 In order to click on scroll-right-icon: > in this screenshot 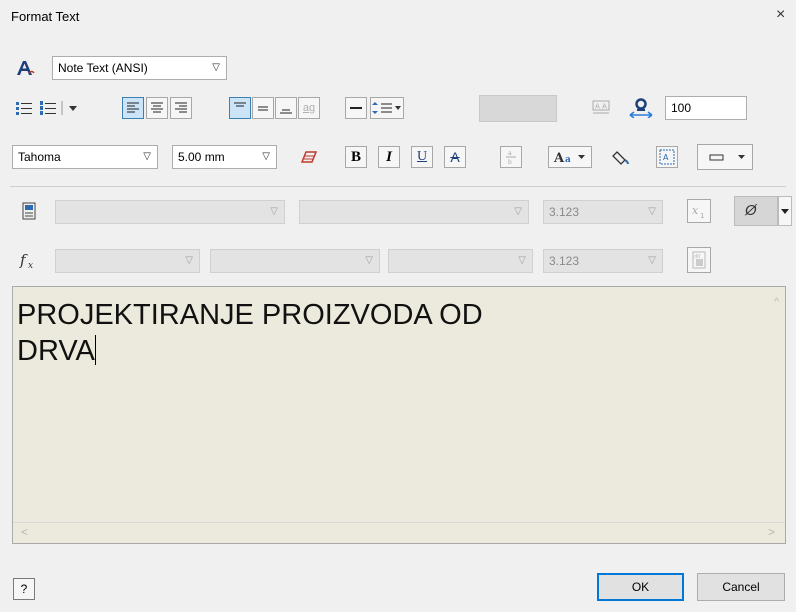, I will do `click(771, 532)`.